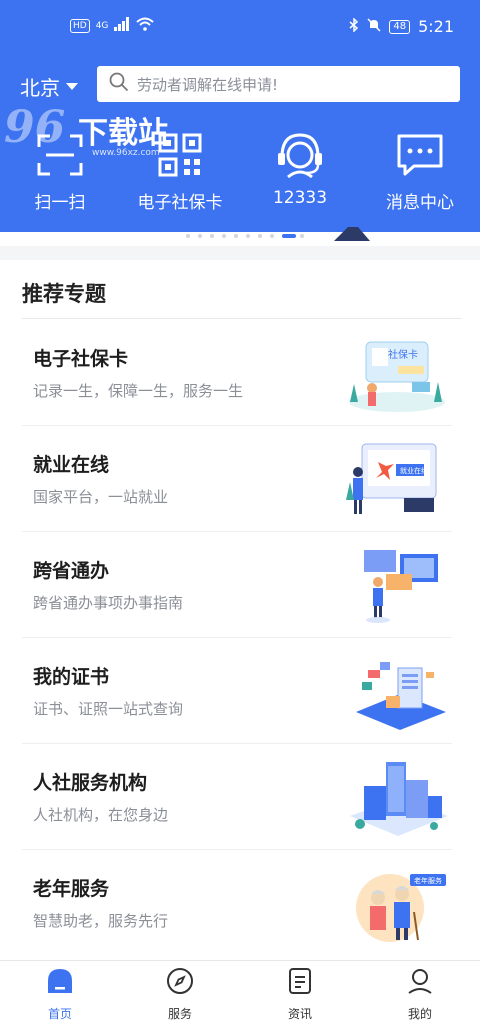 Image resolution: width=480 pixels, height=1025 pixels. What do you see at coordinates (419, 1014) in the screenshot?
I see `tab-label: 我的` at bounding box center [419, 1014].